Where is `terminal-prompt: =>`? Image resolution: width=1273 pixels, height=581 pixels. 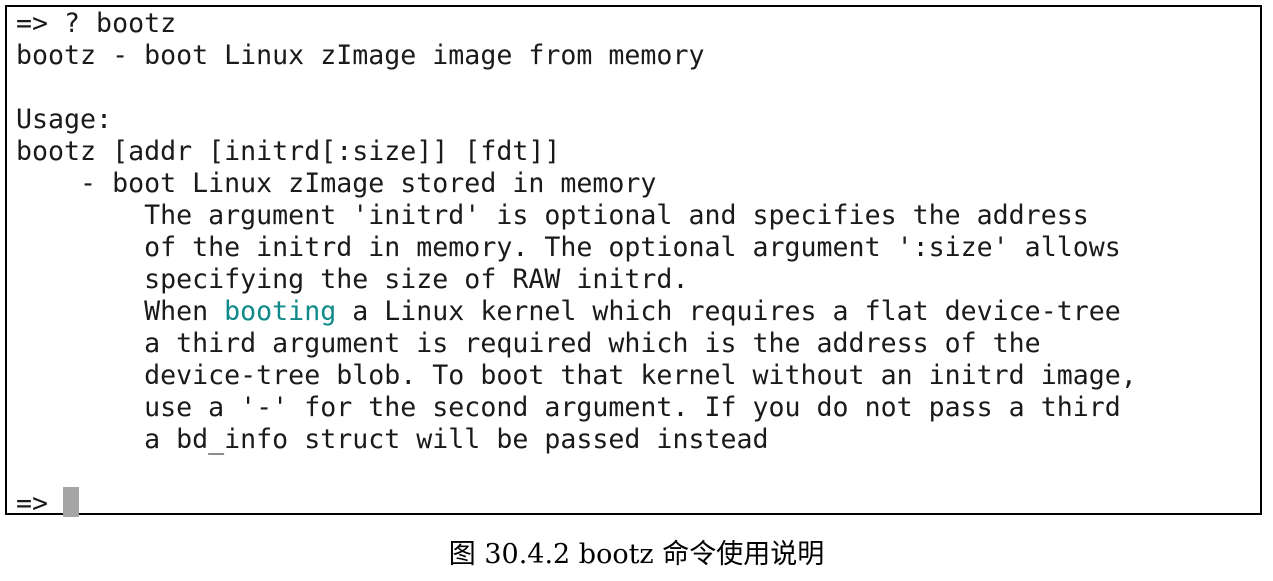 terminal-prompt: => is located at coordinates (40, 504).